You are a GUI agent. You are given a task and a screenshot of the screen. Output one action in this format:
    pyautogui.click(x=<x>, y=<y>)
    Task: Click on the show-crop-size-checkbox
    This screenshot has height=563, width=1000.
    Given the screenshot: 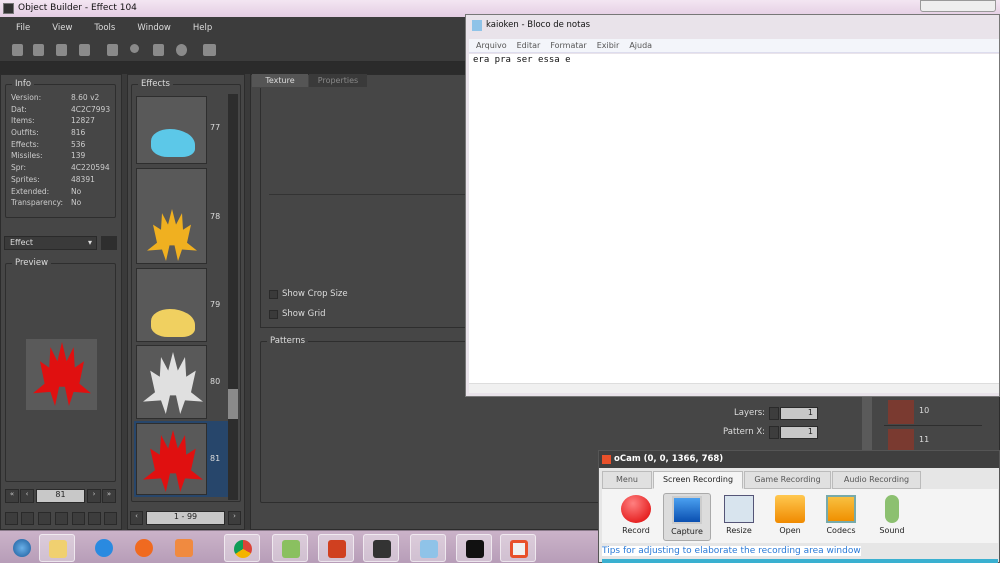 What is the action you would take?
    pyautogui.click(x=273, y=294)
    